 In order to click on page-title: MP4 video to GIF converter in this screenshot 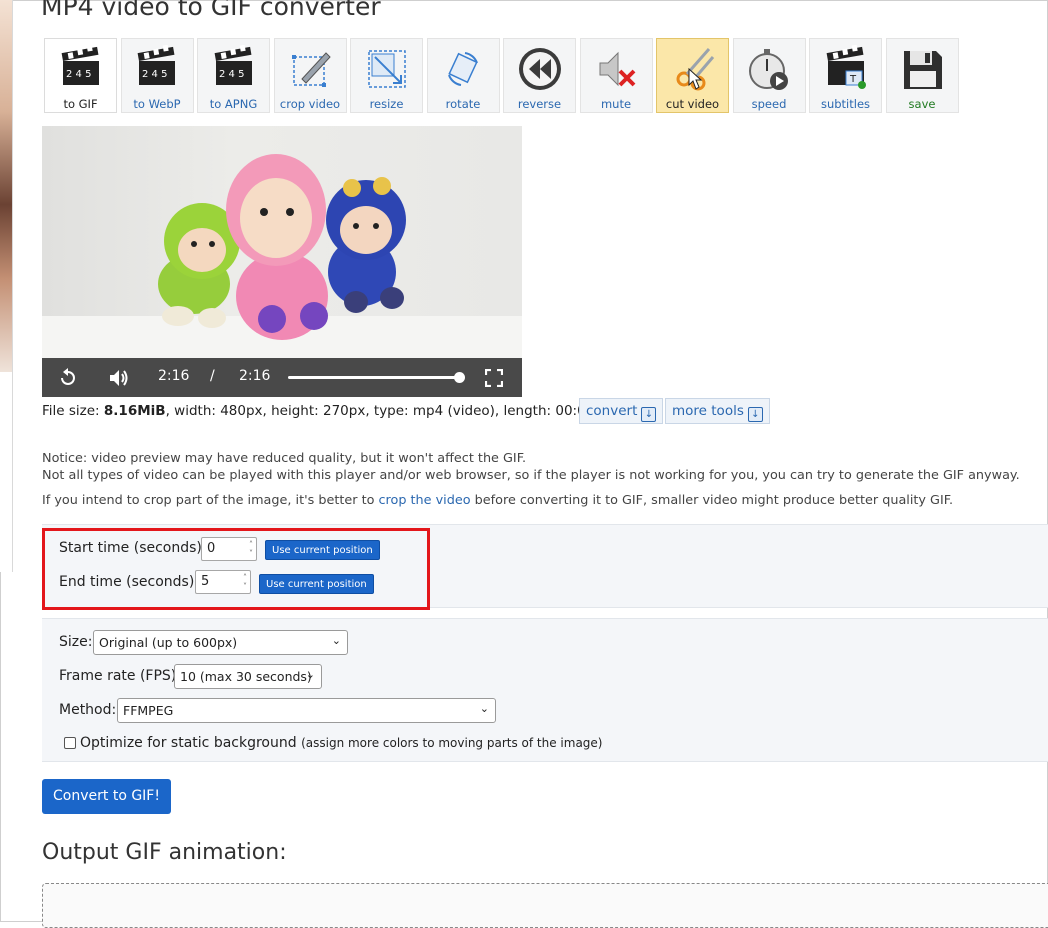, I will do `click(211, 10)`.